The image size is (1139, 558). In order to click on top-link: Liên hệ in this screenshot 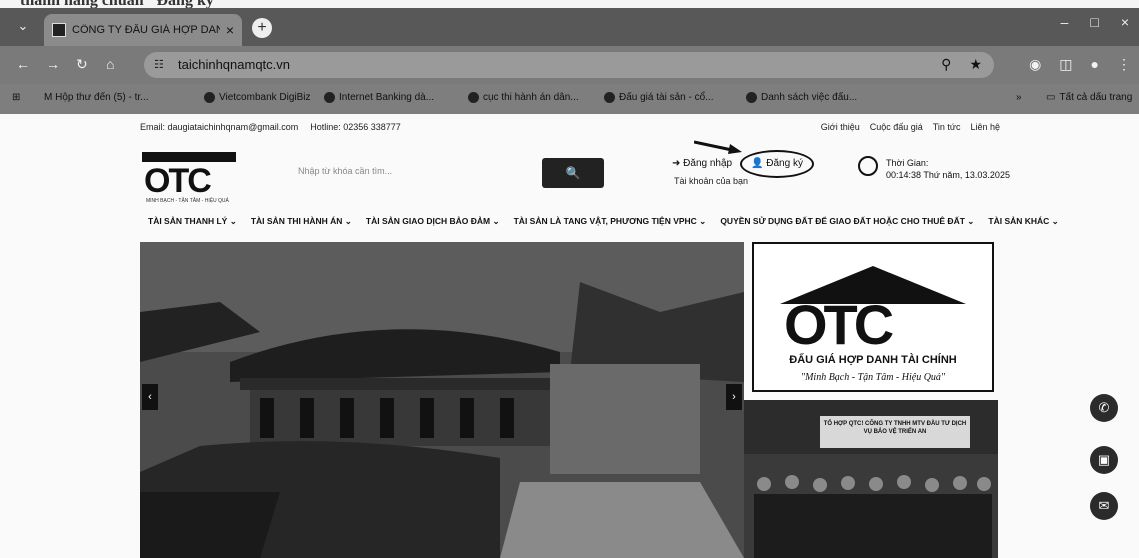, I will do `click(985, 127)`.